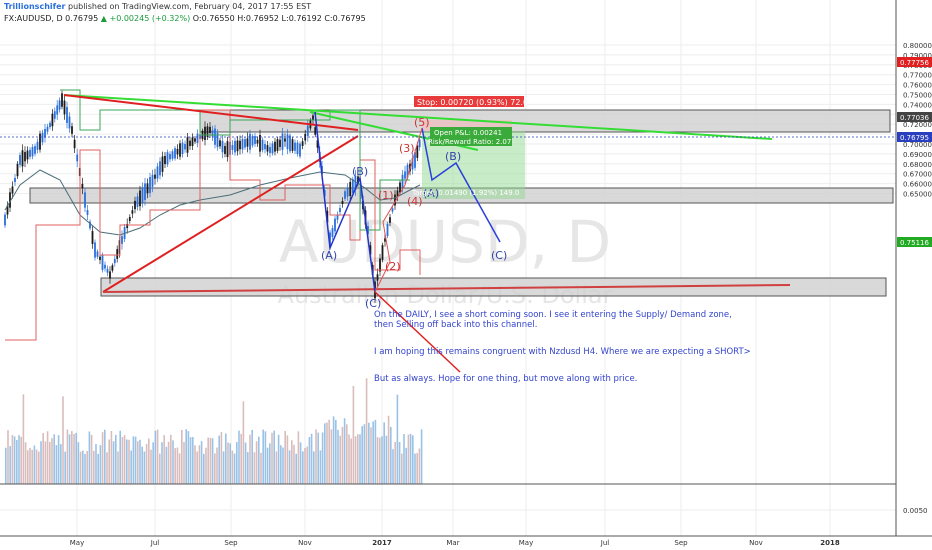 This screenshot has width=932, height=550. I want to click on wave-label-3: (3), so click(407, 148).